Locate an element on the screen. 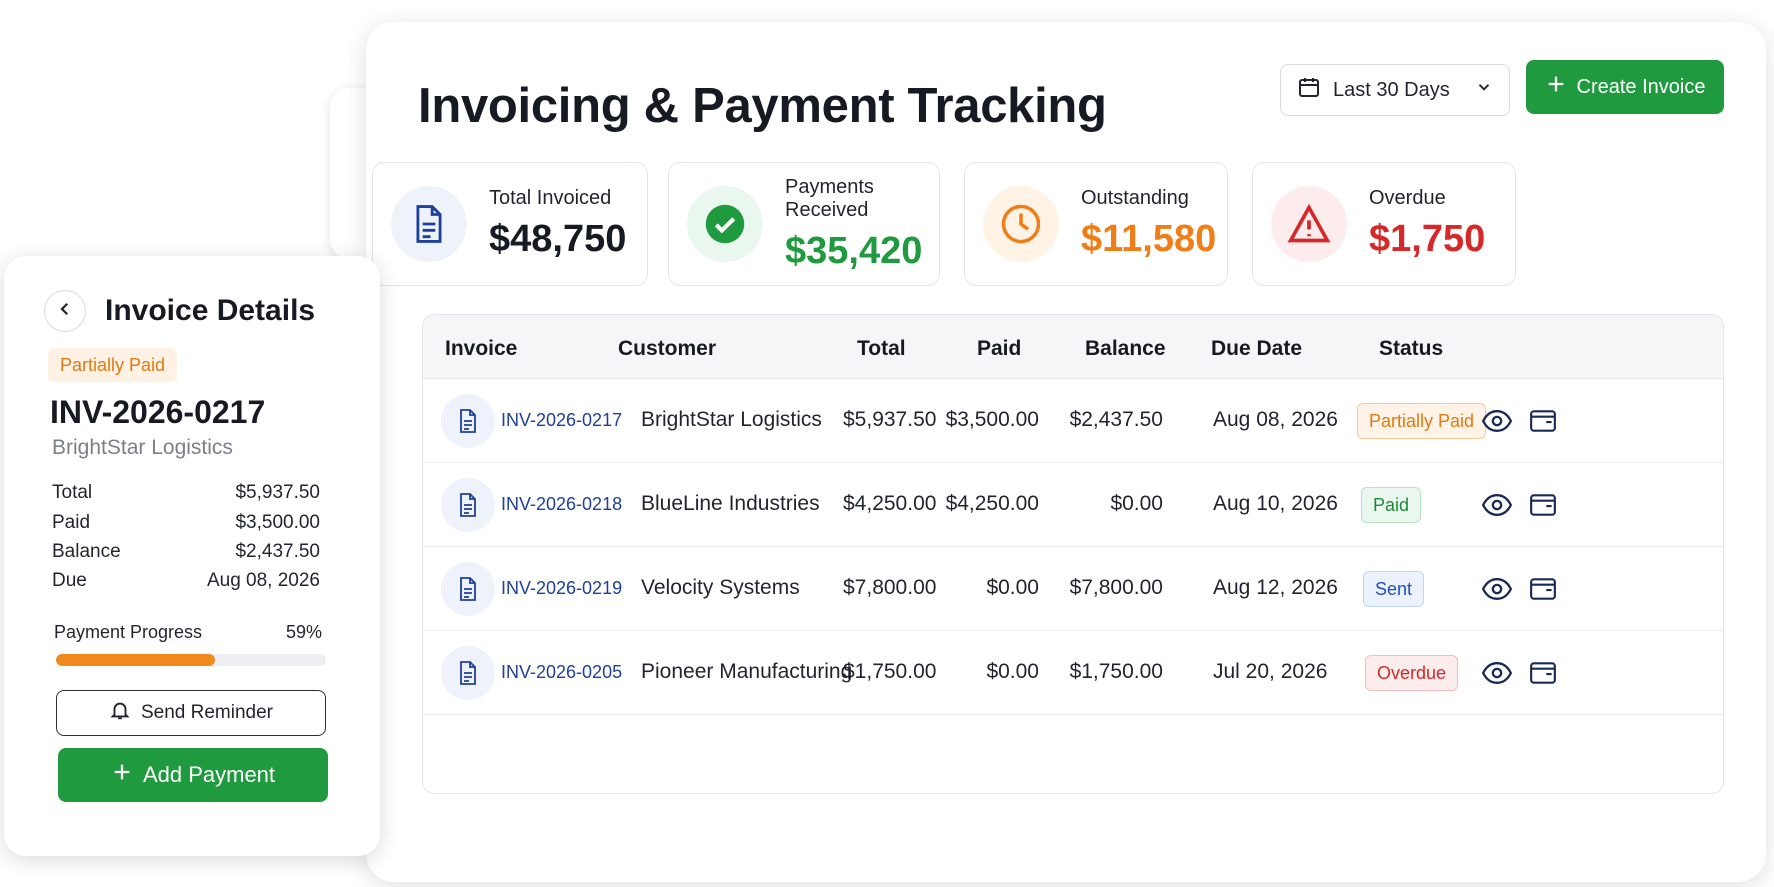  date-range-select: Last 30 Days is located at coordinates (1395, 90).